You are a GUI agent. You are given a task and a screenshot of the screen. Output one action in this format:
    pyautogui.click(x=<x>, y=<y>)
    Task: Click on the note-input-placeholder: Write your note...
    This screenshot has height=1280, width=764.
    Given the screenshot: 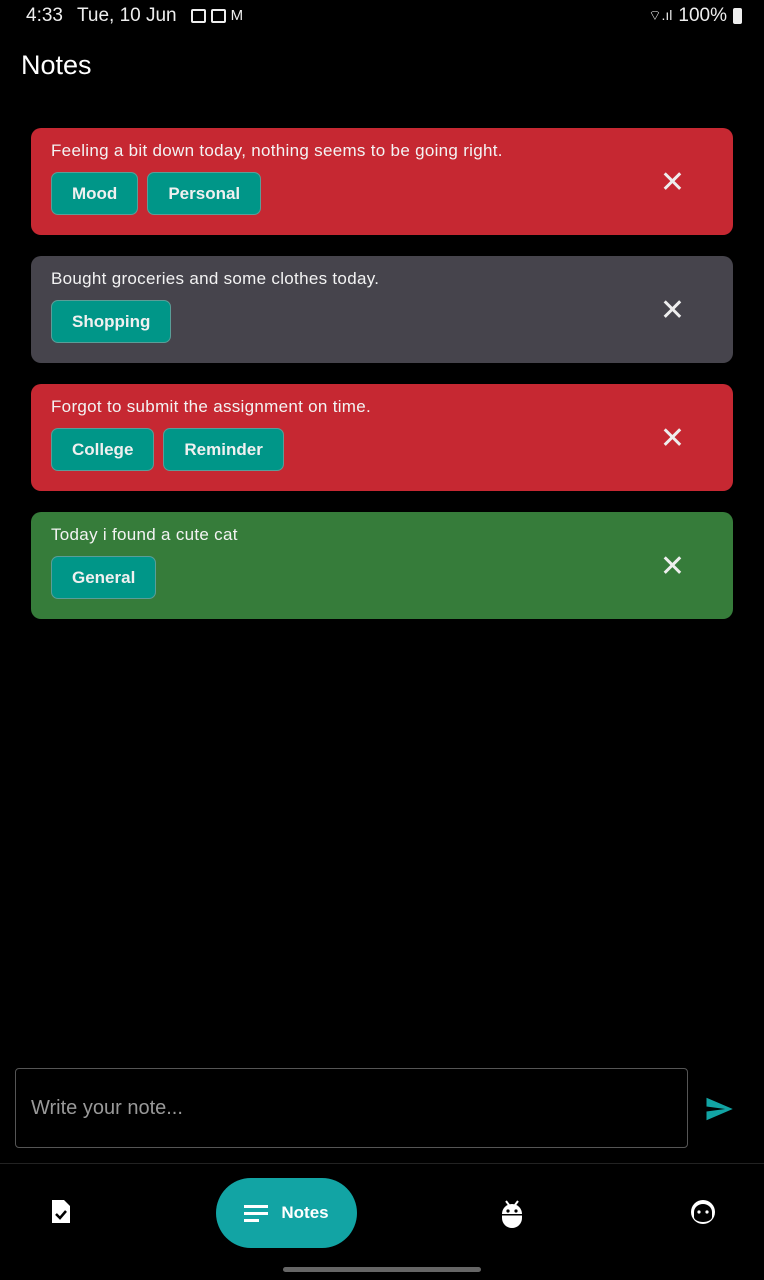 What is the action you would take?
    pyautogui.click(x=107, y=1107)
    